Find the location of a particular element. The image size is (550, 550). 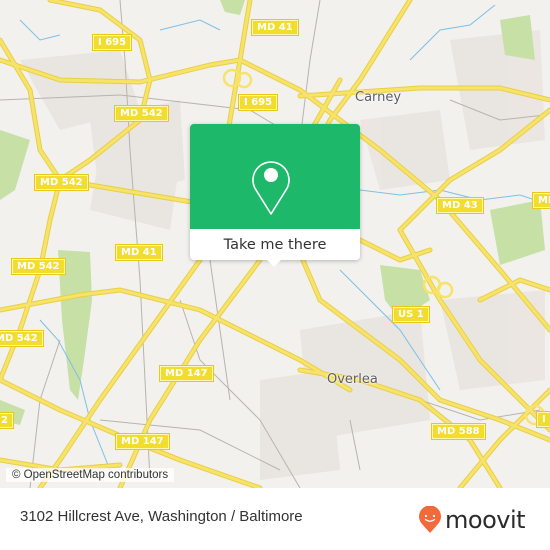

map-attribution: © OpenStreetMap contributors is located at coordinates (90, 475).